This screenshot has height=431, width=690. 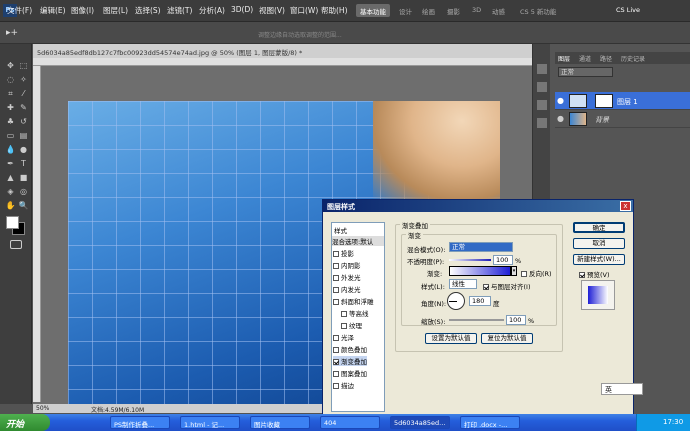 I want to click on make-default-button: 设置为默认值, so click(x=451, y=338).